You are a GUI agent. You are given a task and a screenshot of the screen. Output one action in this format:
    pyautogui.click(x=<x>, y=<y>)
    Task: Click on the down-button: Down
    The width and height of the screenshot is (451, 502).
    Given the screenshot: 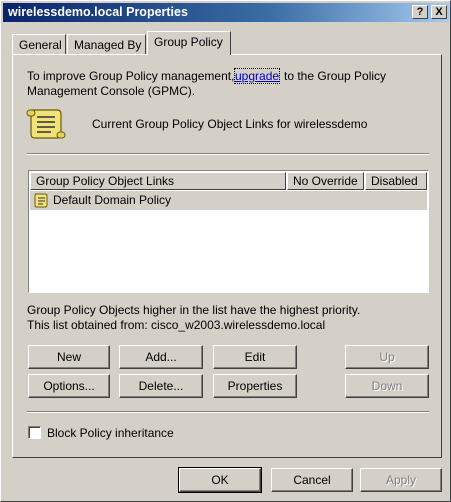 What is the action you would take?
    pyautogui.click(x=387, y=386)
    